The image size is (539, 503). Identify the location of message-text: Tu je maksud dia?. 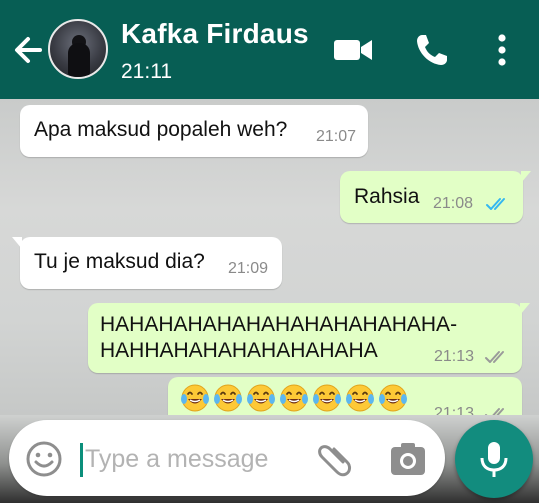
(119, 261).